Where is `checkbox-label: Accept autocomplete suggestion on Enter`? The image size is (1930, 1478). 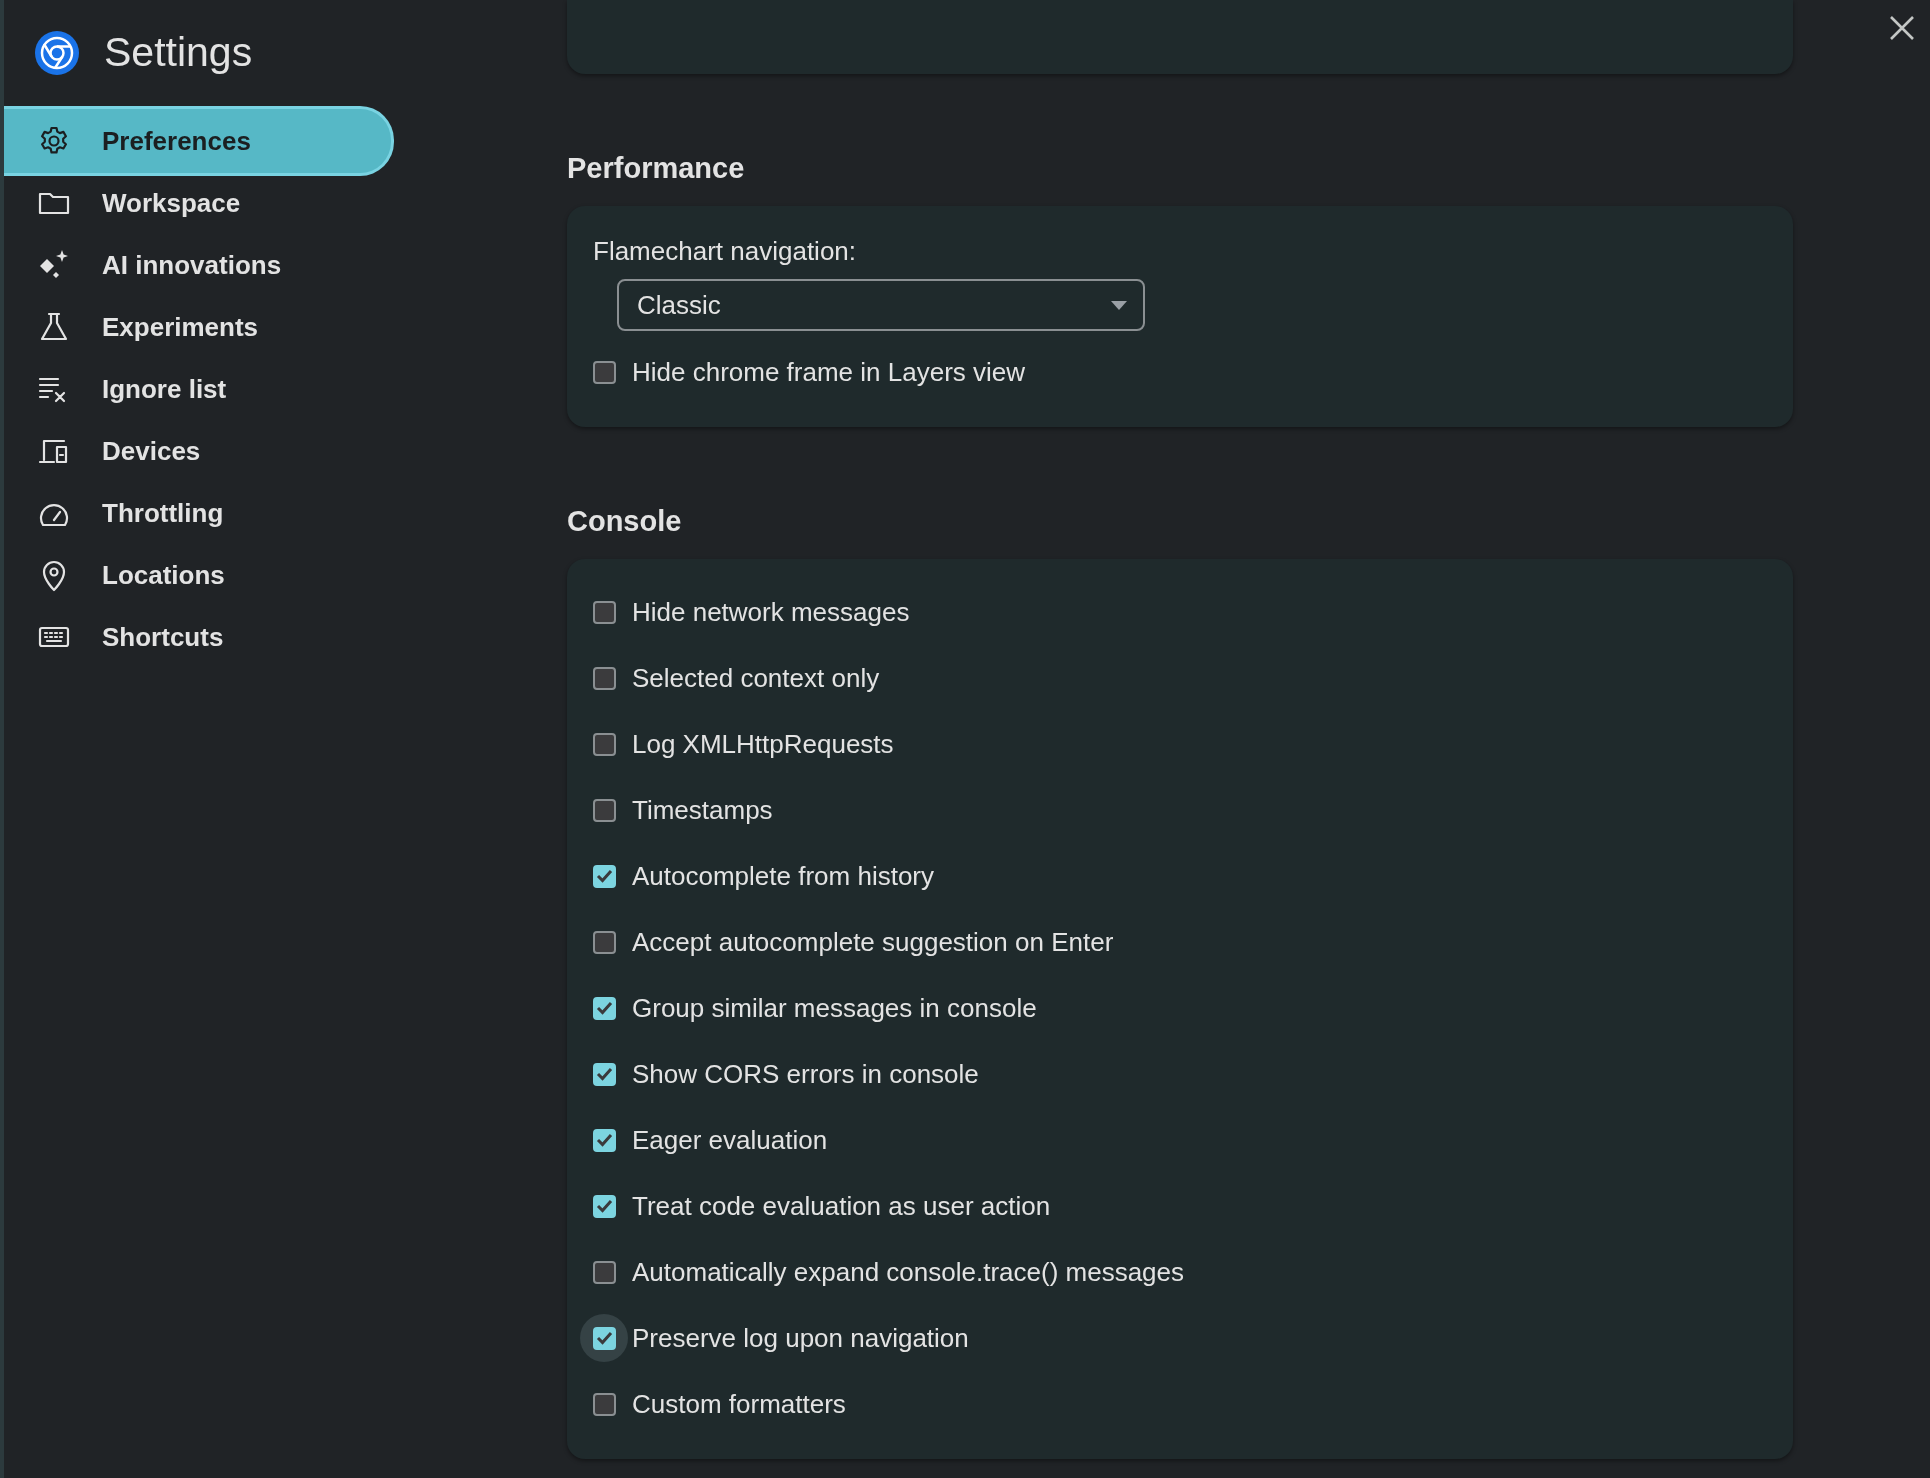 checkbox-label: Accept autocomplete suggestion on Enter is located at coordinates (873, 942).